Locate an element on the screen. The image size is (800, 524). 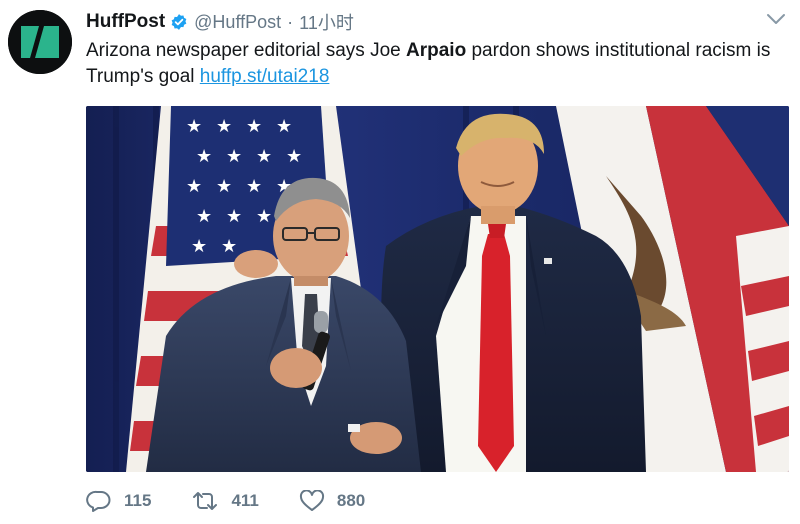
tweet-actions: 115 411 880 is located at coordinates (245, 501).